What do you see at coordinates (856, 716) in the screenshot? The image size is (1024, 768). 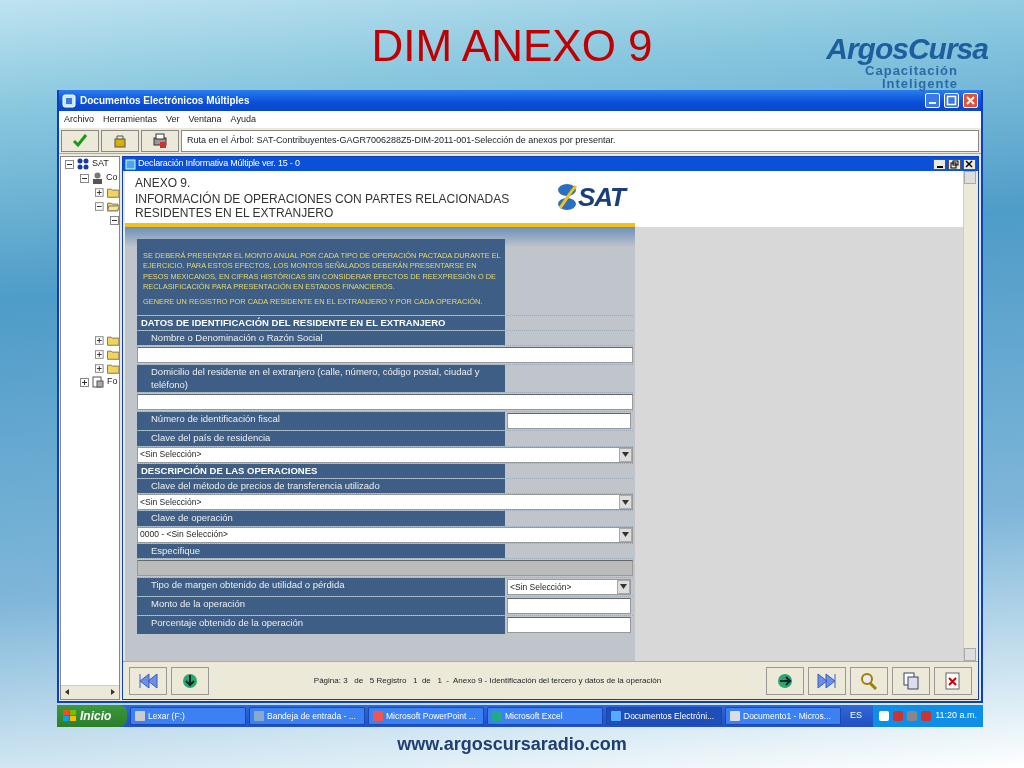 I see `language-indicator: ES` at bounding box center [856, 716].